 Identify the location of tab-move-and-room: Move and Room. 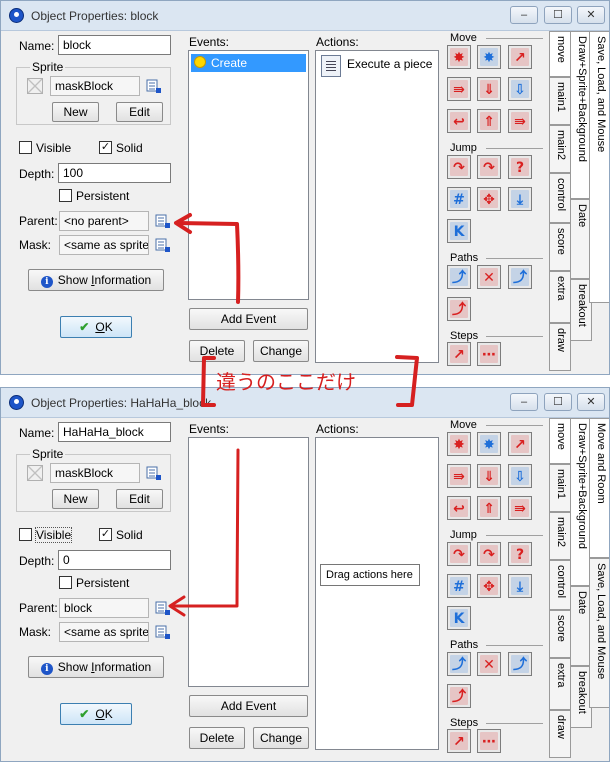
(599, 488).